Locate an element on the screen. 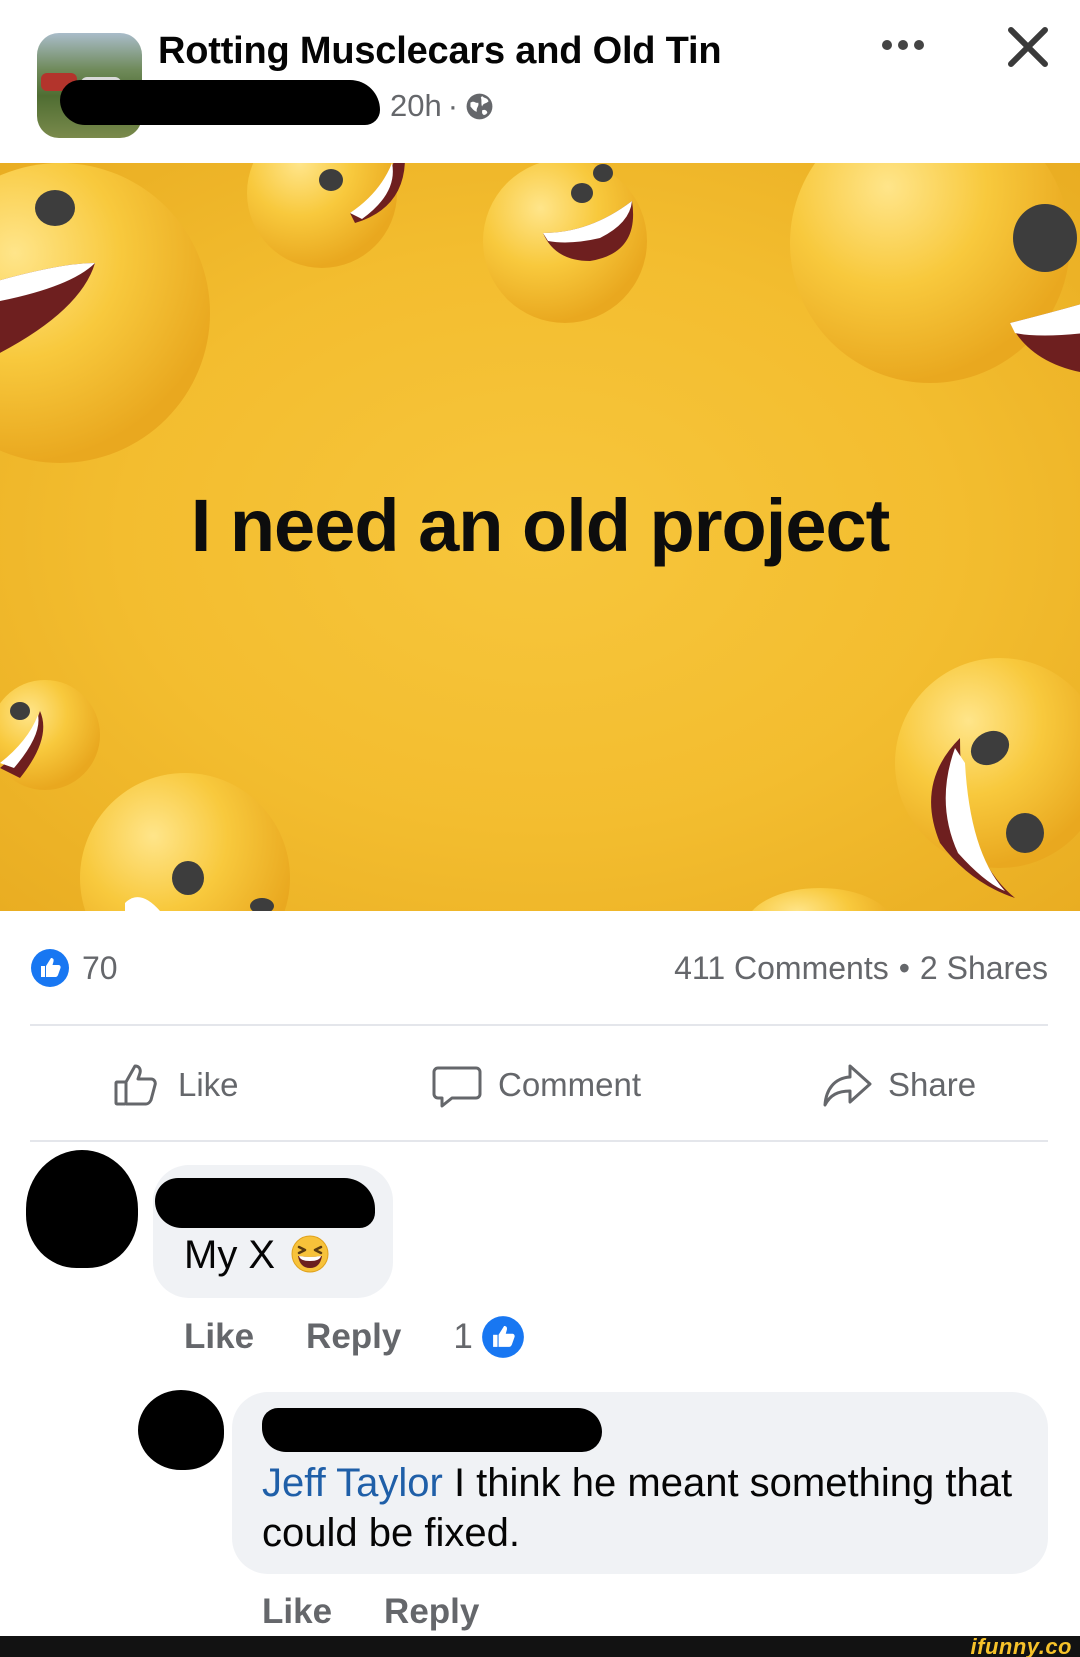  redacted-commenter-name is located at coordinates (265, 1203).